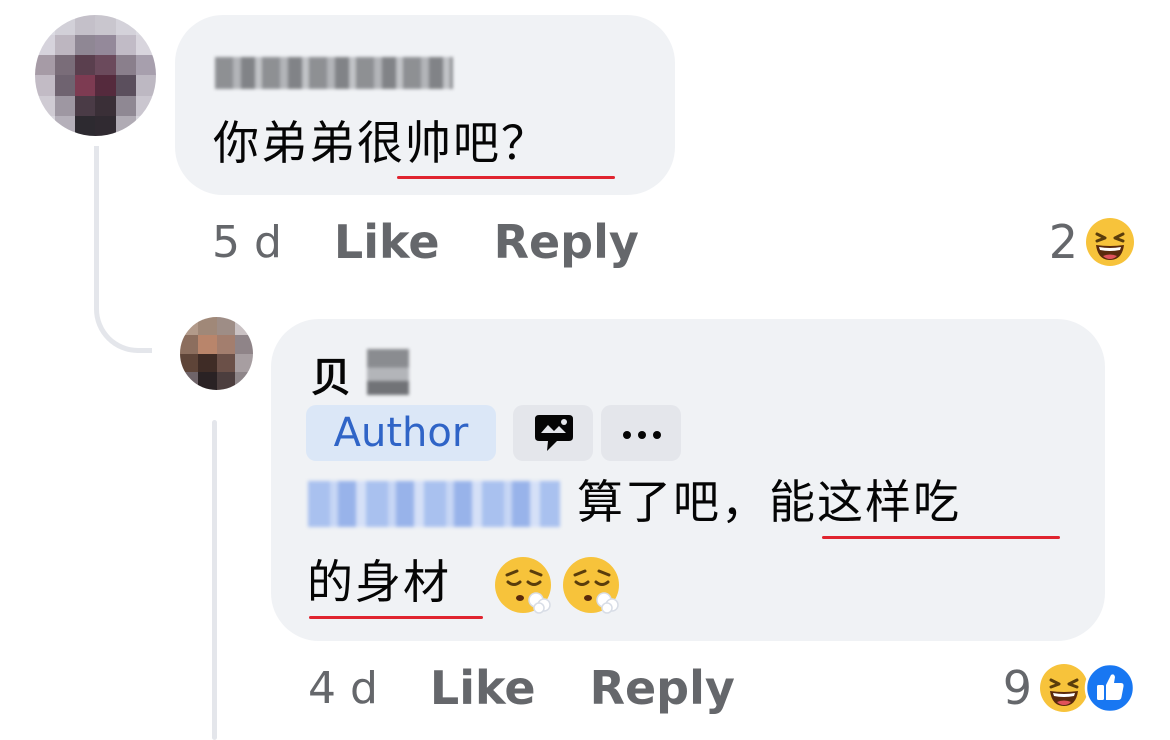 The height and width of the screenshot is (740, 1170). What do you see at coordinates (95, 75) in the screenshot?
I see `commenter-avatar` at bounding box center [95, 75].